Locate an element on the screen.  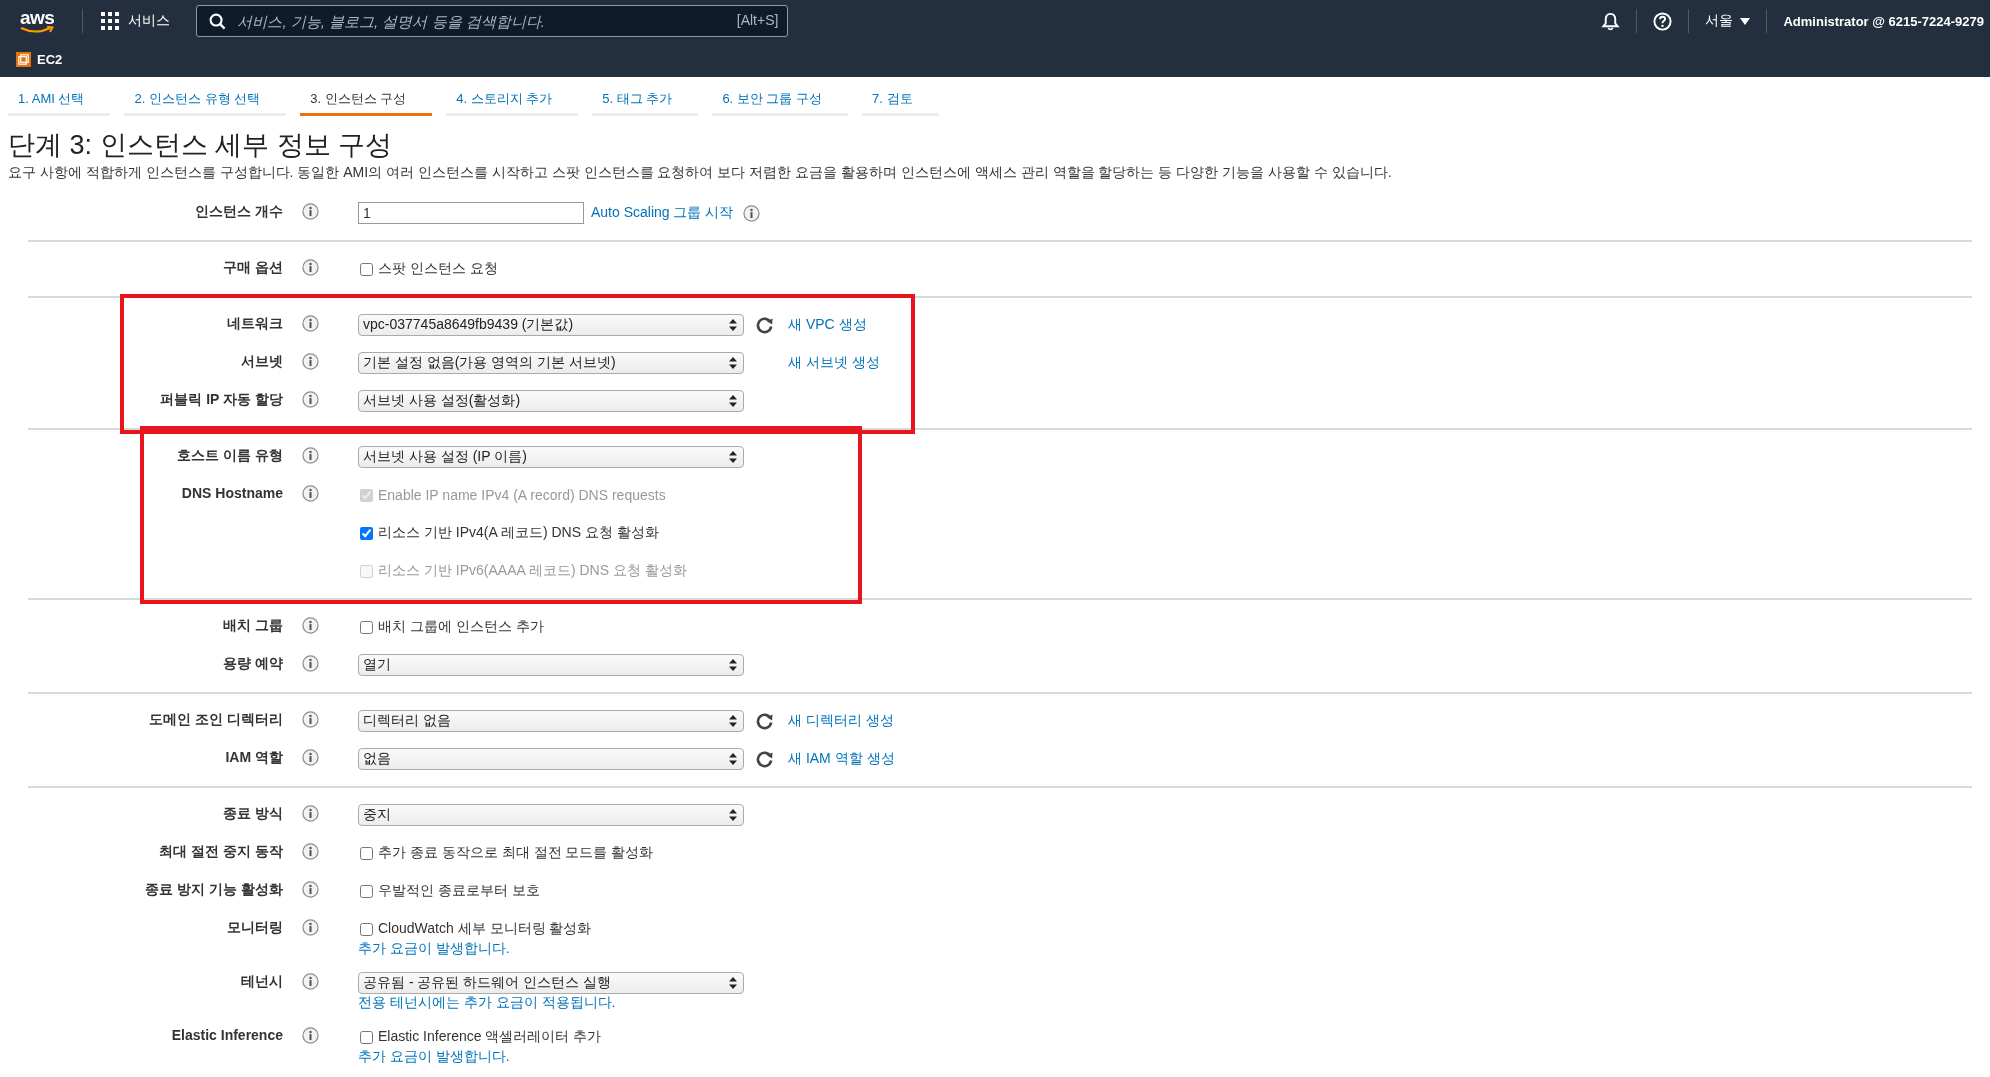
services-menu: 서비스 is located at coordinates (149, 21).